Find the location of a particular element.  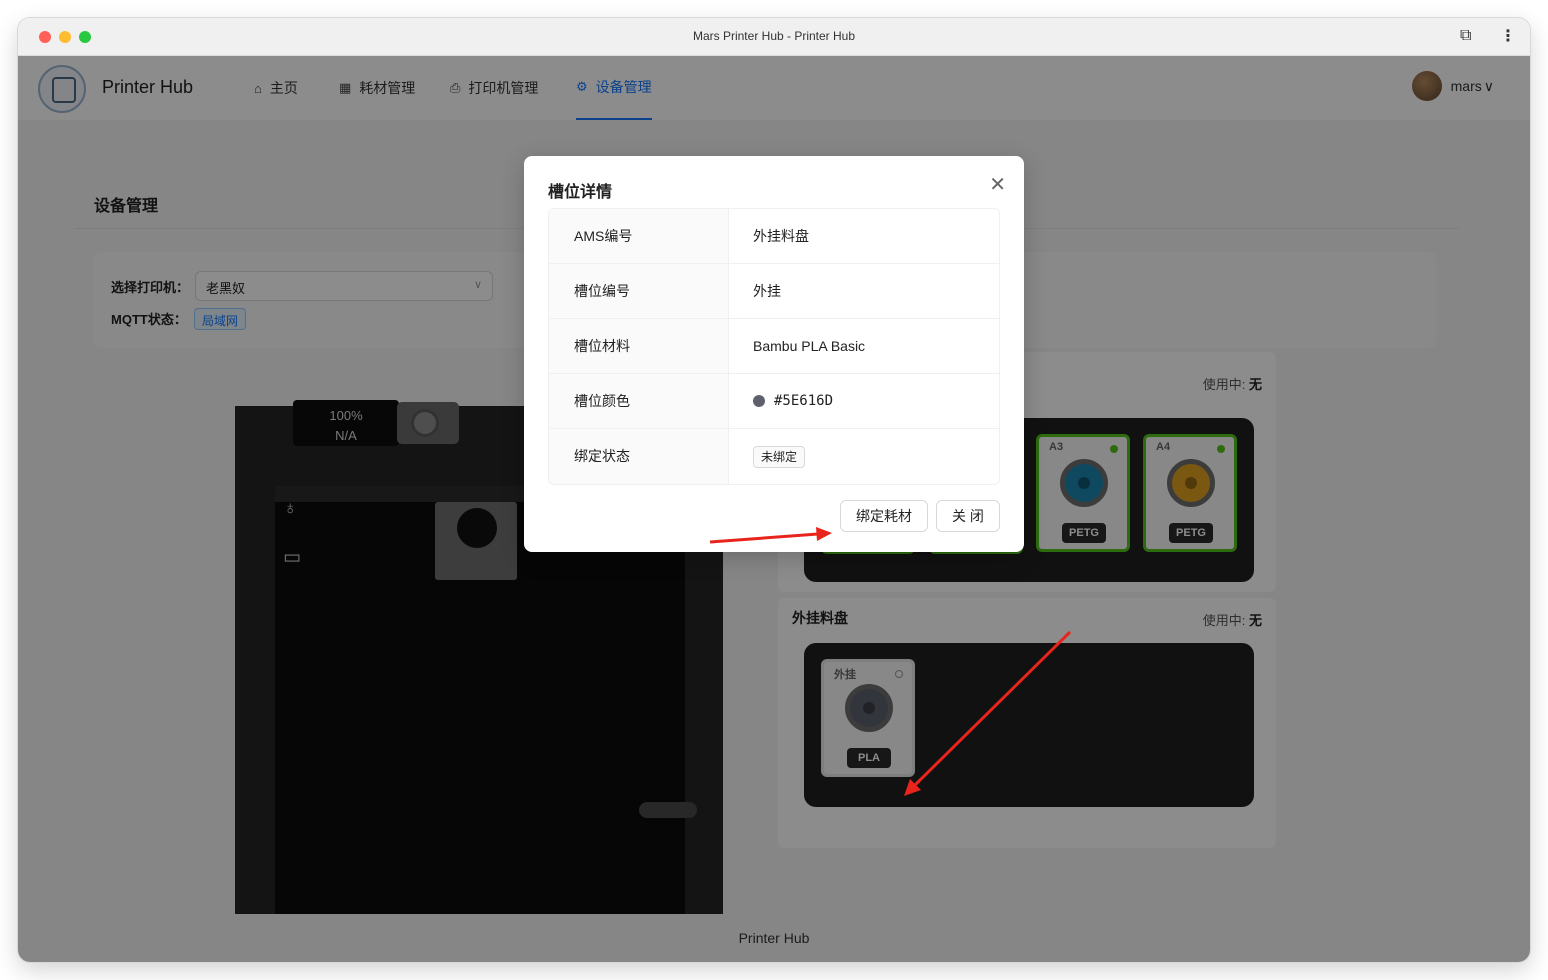

detail-row-slot: 槽位编号 外挂 is located at coordinates (774, 291).